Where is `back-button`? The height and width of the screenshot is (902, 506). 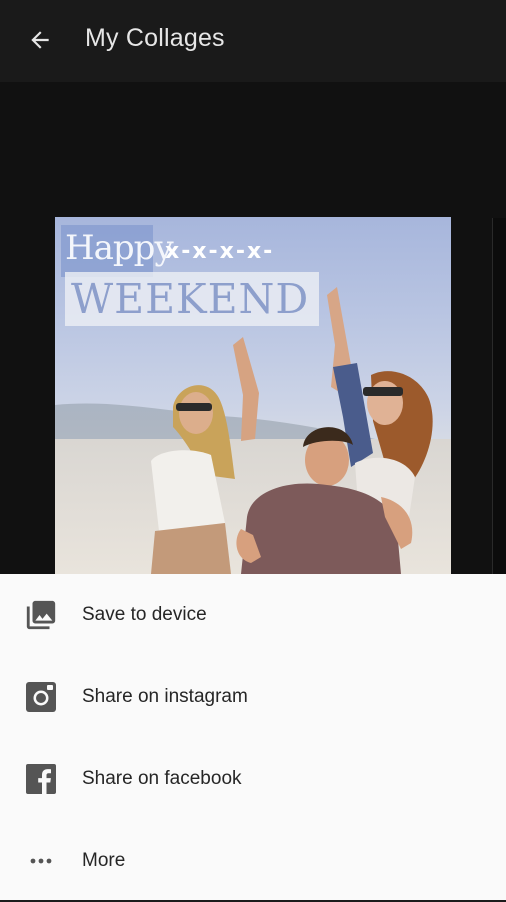
back-button is located at coordinates (40, 40).